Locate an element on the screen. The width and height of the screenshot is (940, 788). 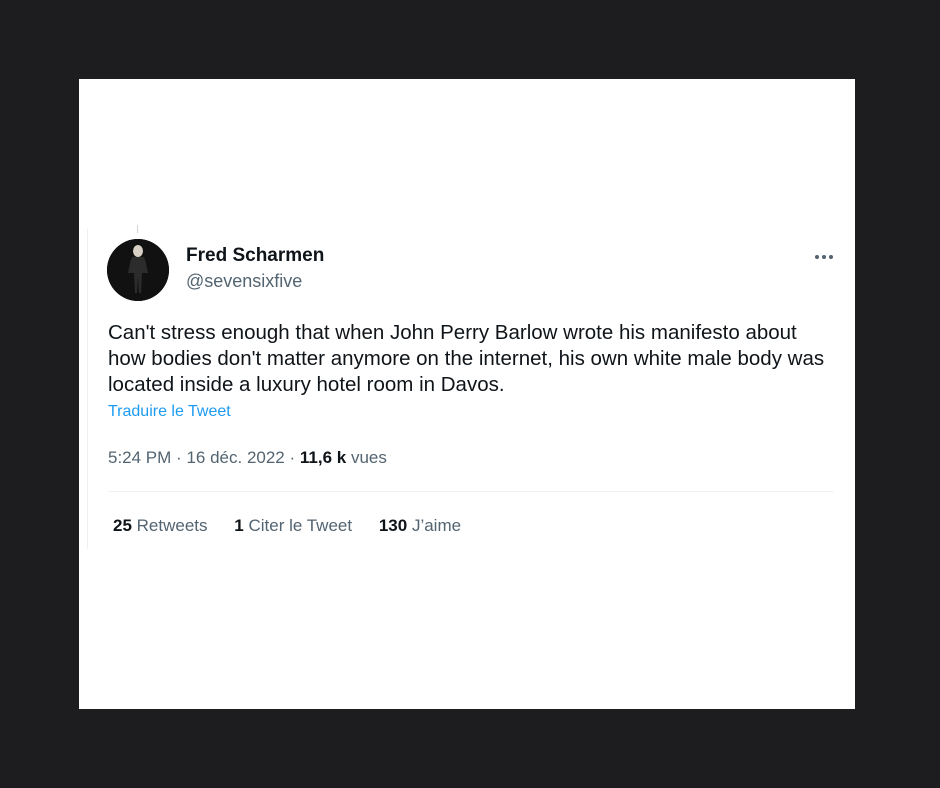
views-label: vues is located at coordinates (368, 457).